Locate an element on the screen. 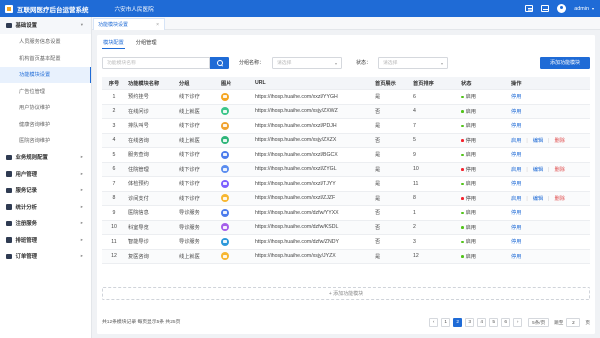 The width and height of the screenshot is (600, 338). module-url: https://ihosp.huaihe.com/xxzl/YYGH is located at coordinates (296, 96).